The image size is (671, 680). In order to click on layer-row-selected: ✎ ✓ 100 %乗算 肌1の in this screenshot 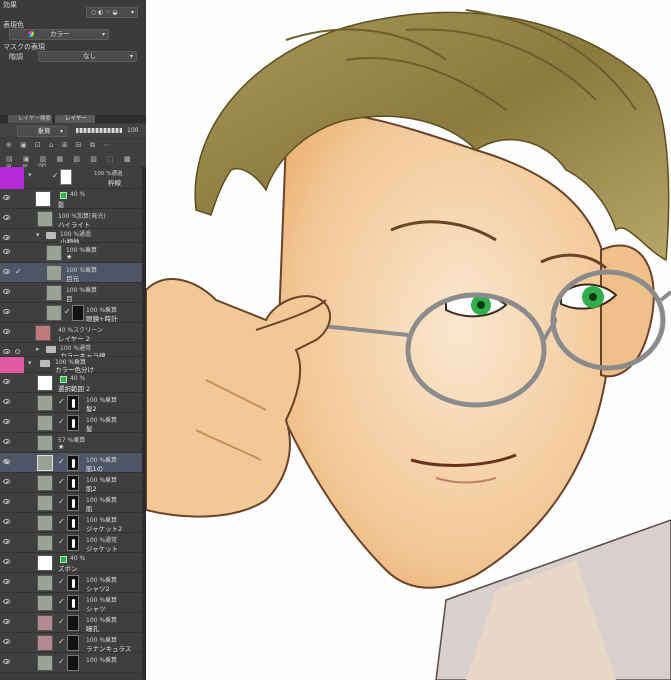, I will do `click(73, 463)`.